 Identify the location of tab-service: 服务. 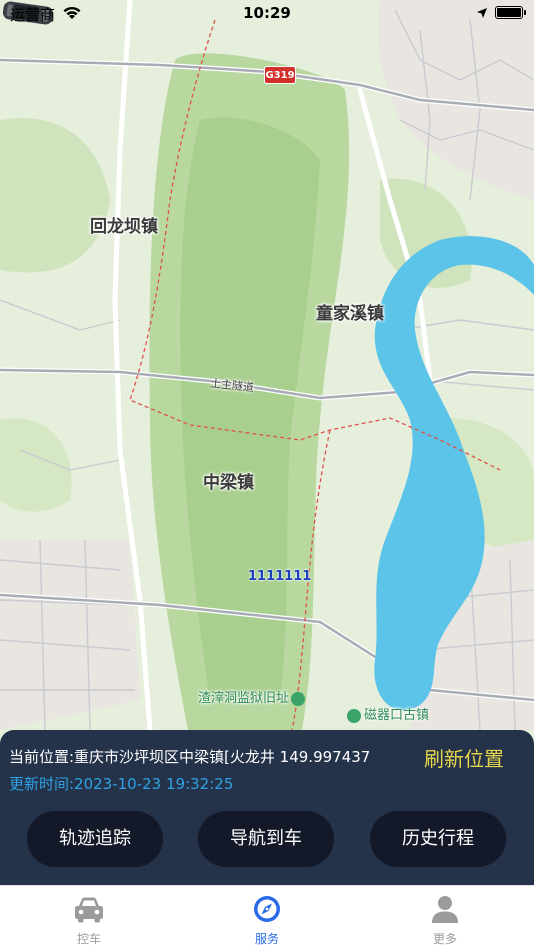
(267, 918).